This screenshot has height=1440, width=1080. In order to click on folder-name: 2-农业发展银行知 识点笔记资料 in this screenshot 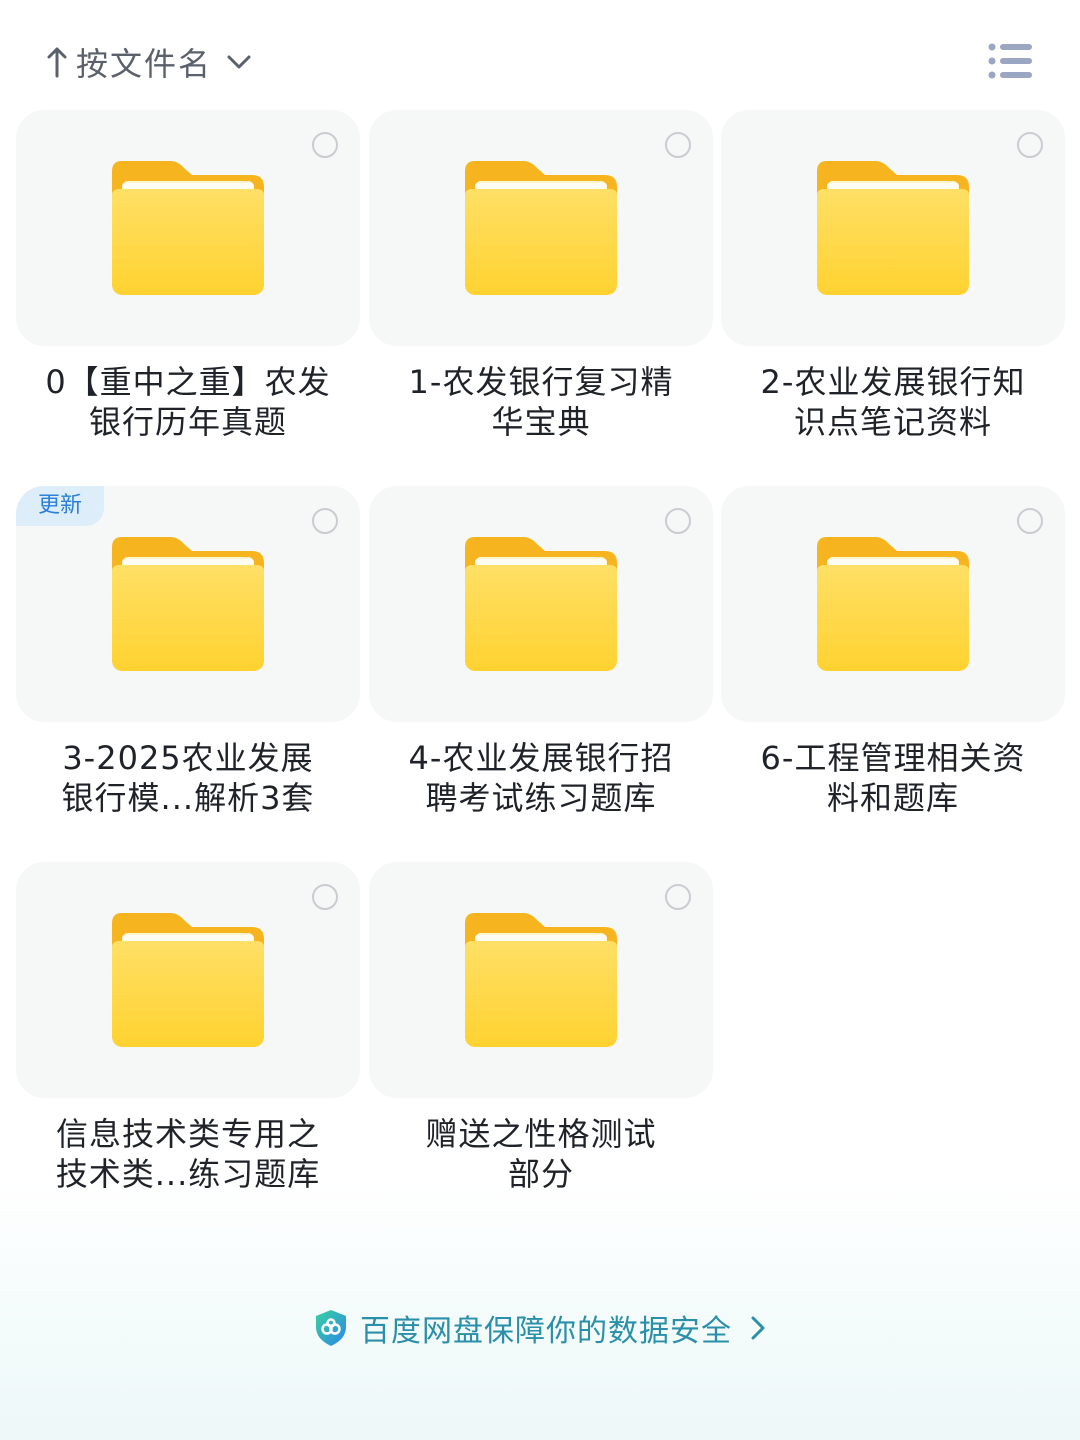, I will do `click(893, 402)`.